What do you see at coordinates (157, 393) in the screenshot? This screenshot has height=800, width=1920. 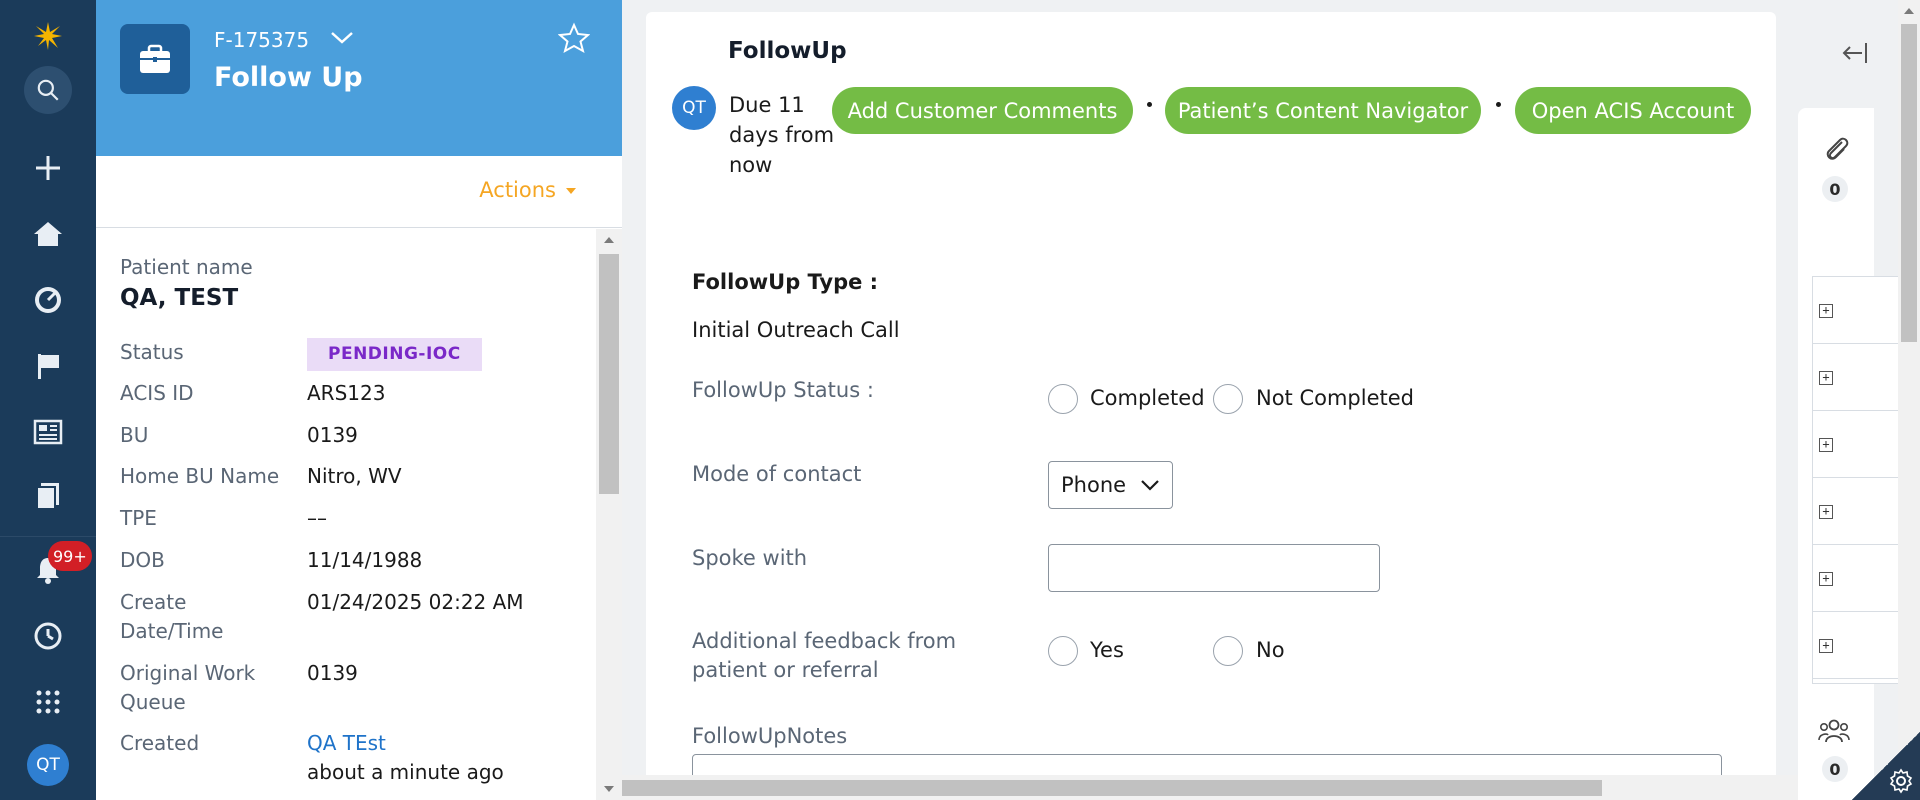 I see `field-label: ACIS ID` at bounding box center [157, 393].